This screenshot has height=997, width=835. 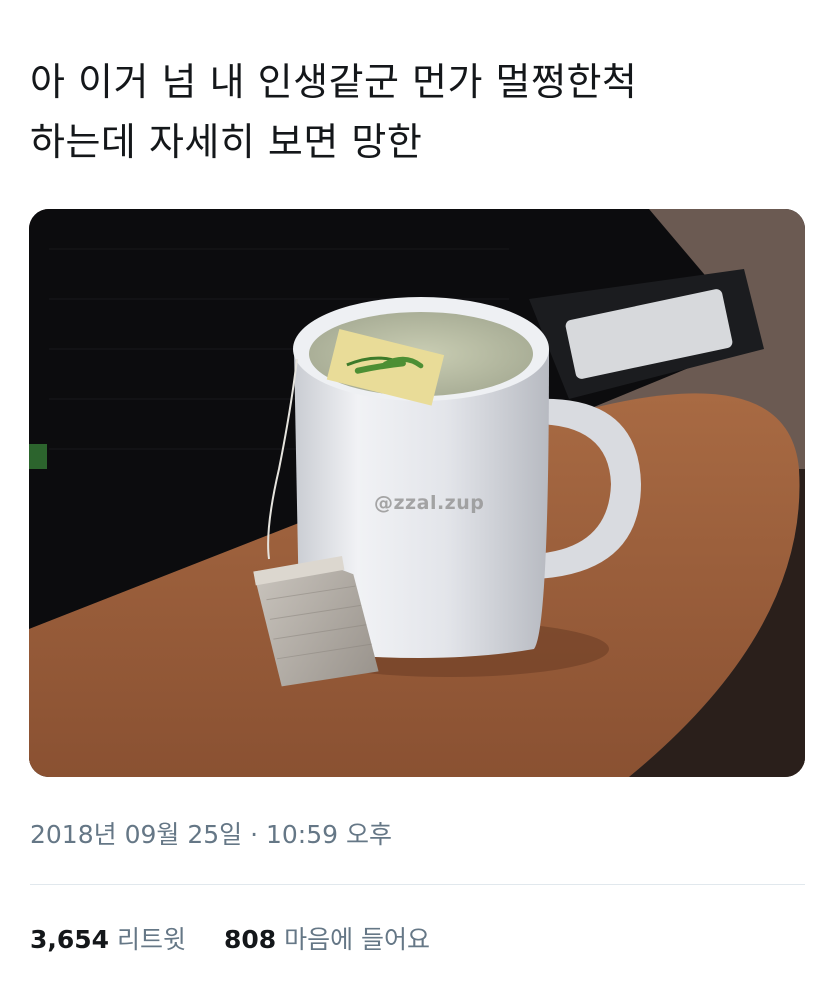 I want to click on tweet-timestamp: 2018년 09월 25일 · 10:59 오후, so click(x=211, y=833).